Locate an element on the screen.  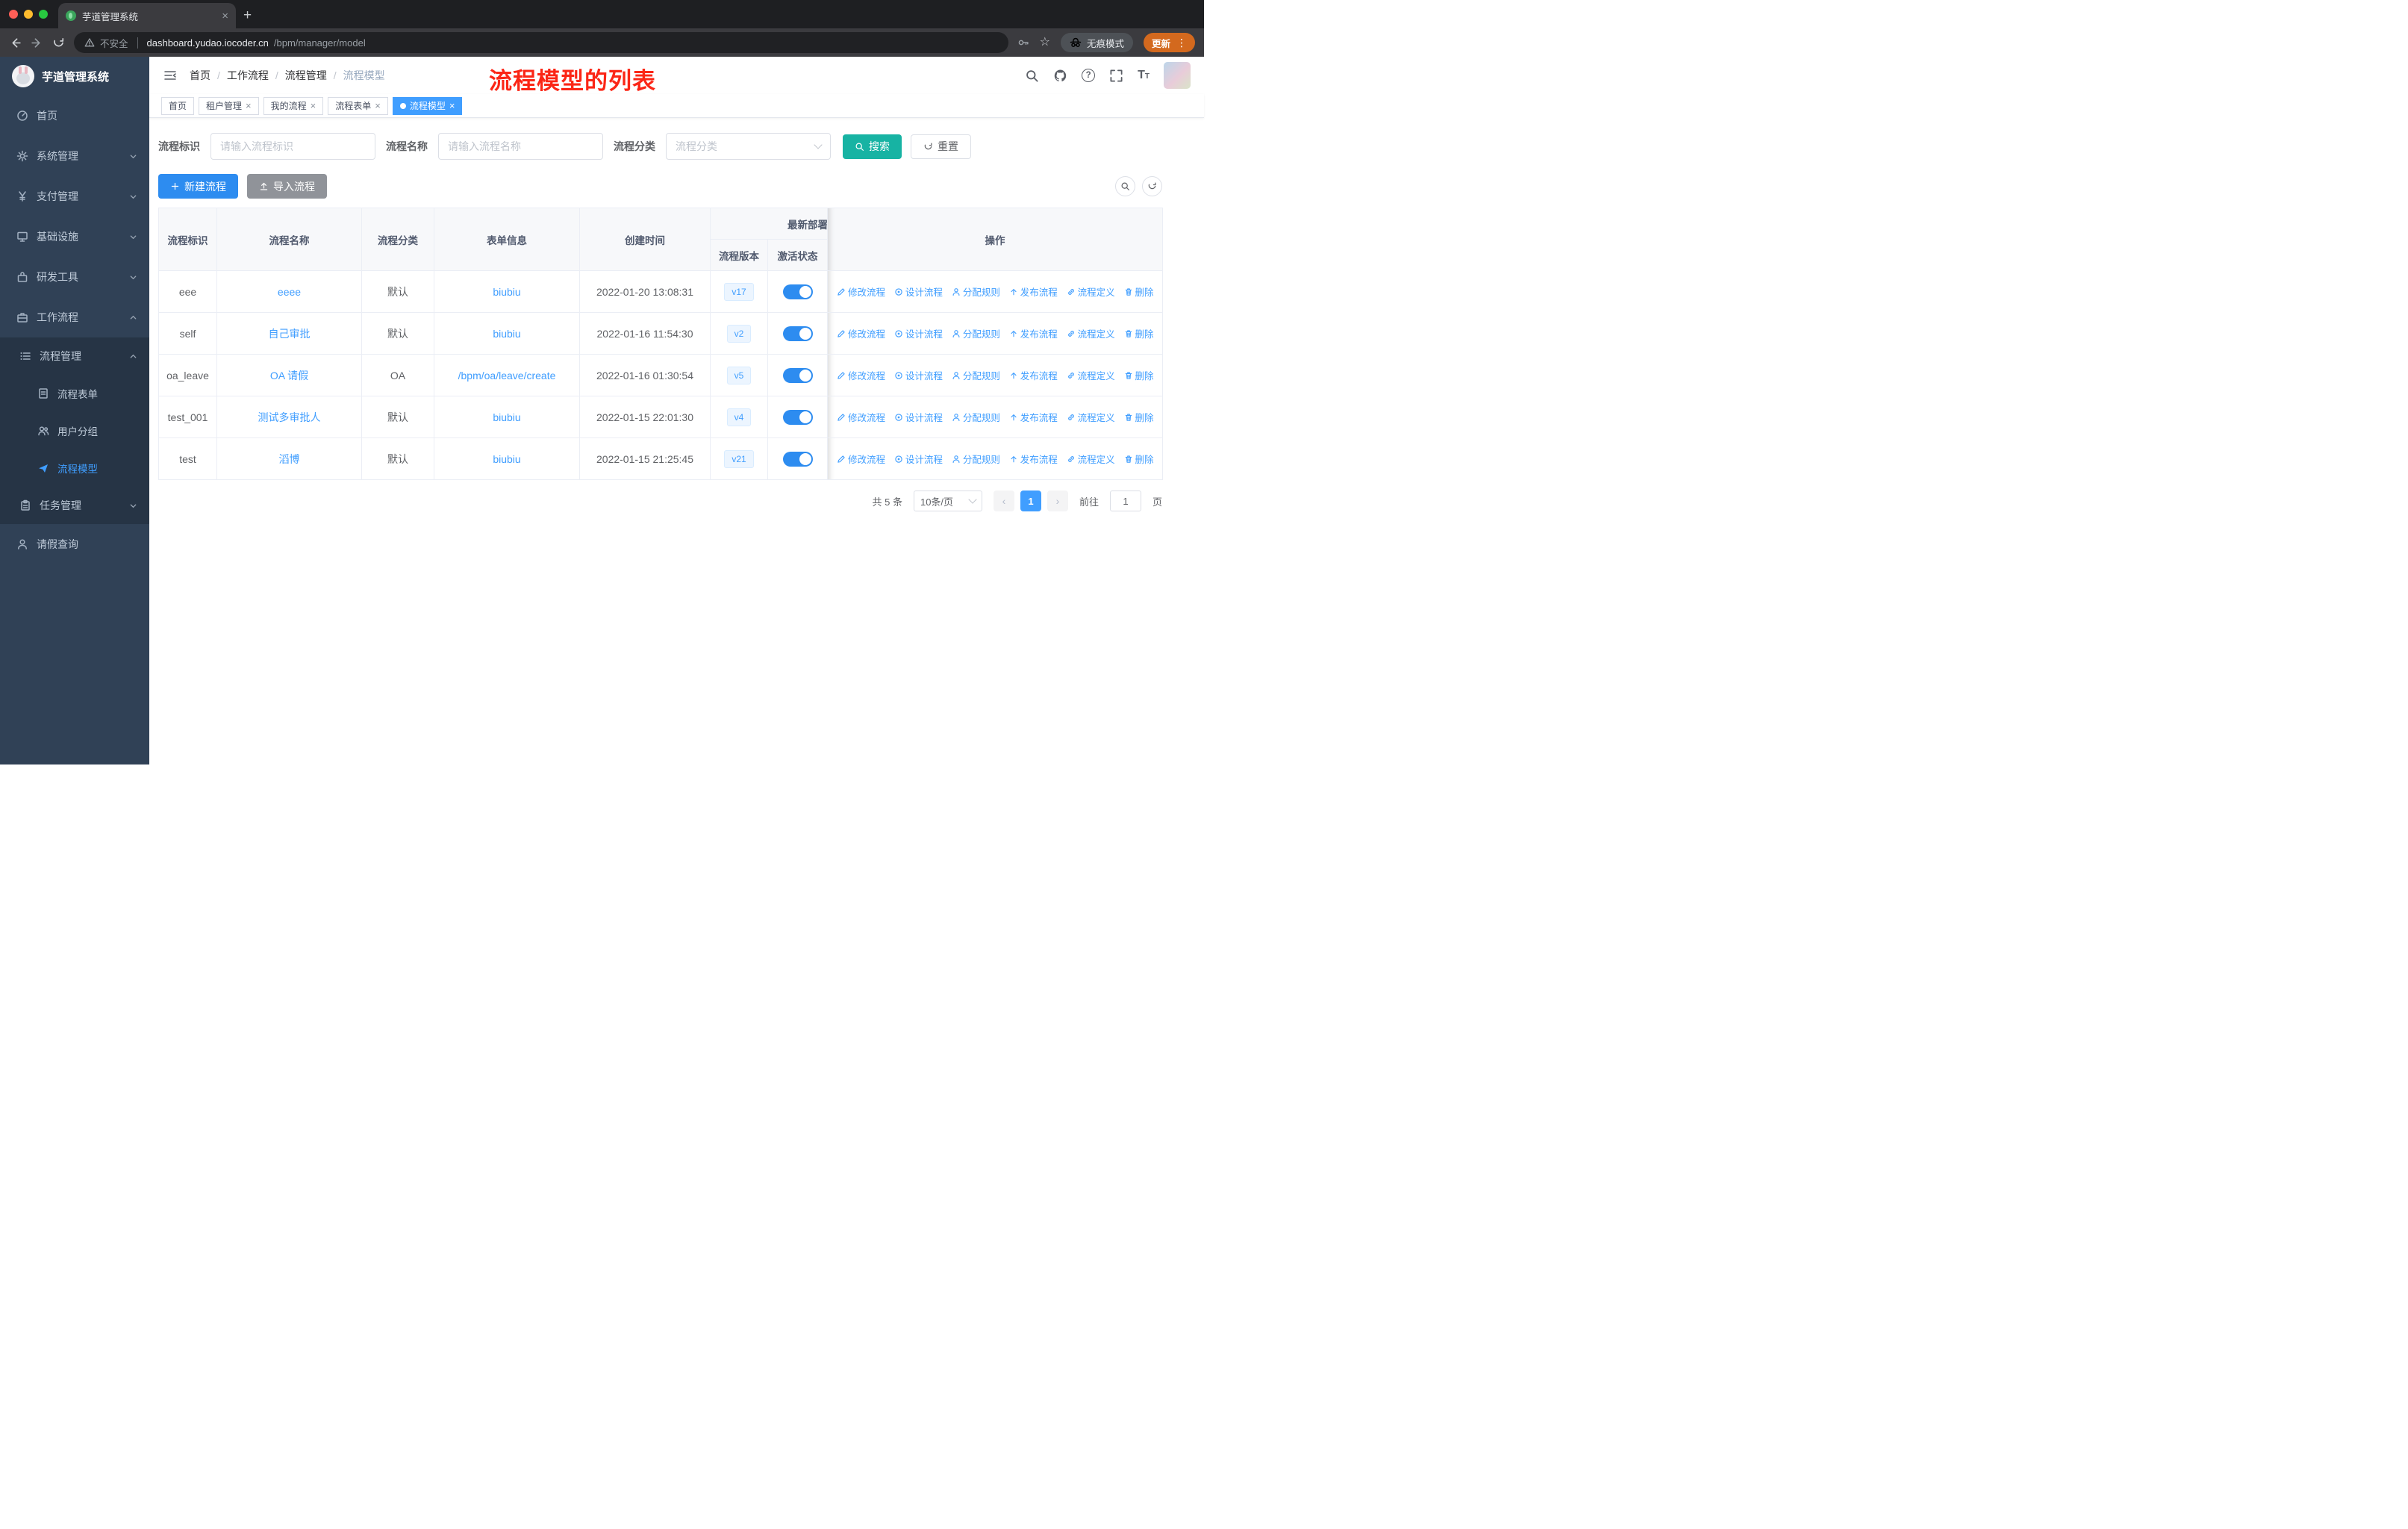
model-name-link: OA 请假 is located at coordinates (289, 376).